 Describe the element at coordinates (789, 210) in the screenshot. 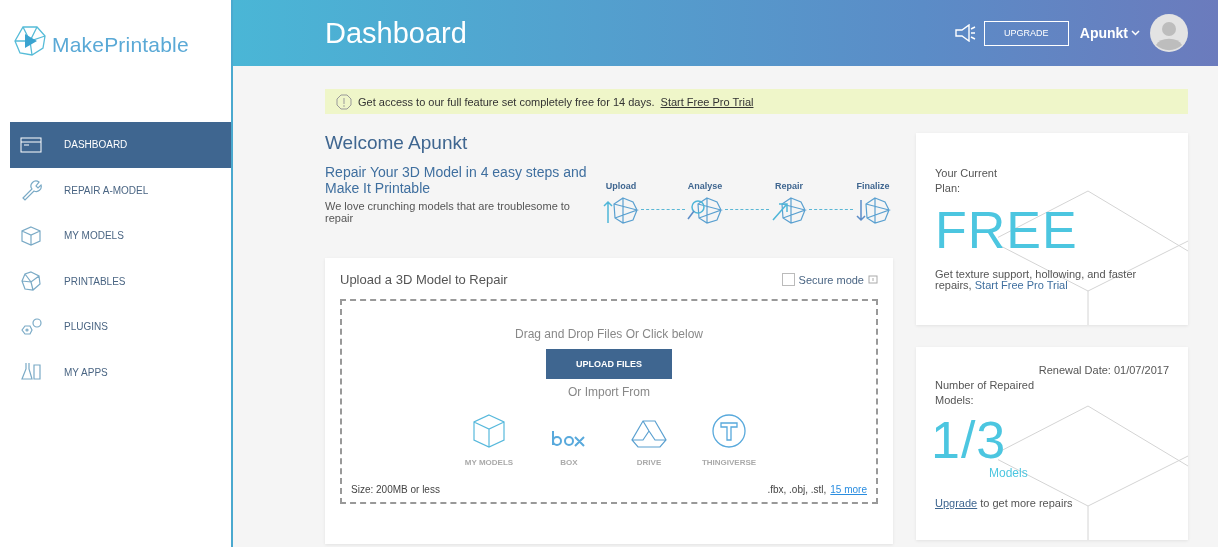

I see `arrow-polyhedron-icon` at that location.